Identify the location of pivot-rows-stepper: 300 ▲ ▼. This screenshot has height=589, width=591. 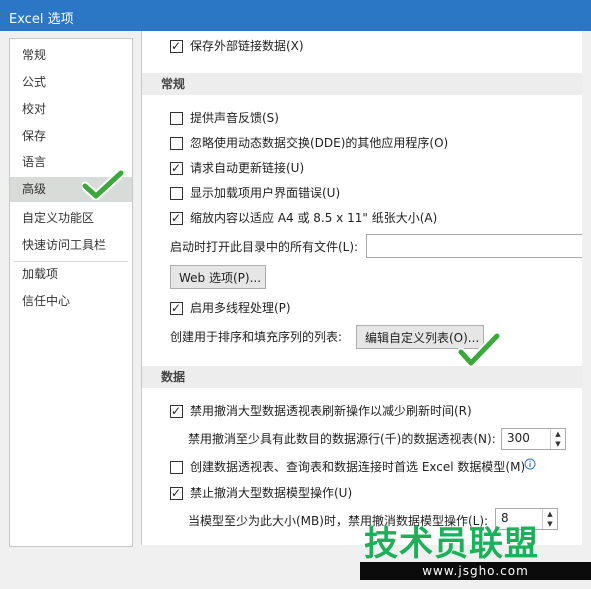
(533, 439).